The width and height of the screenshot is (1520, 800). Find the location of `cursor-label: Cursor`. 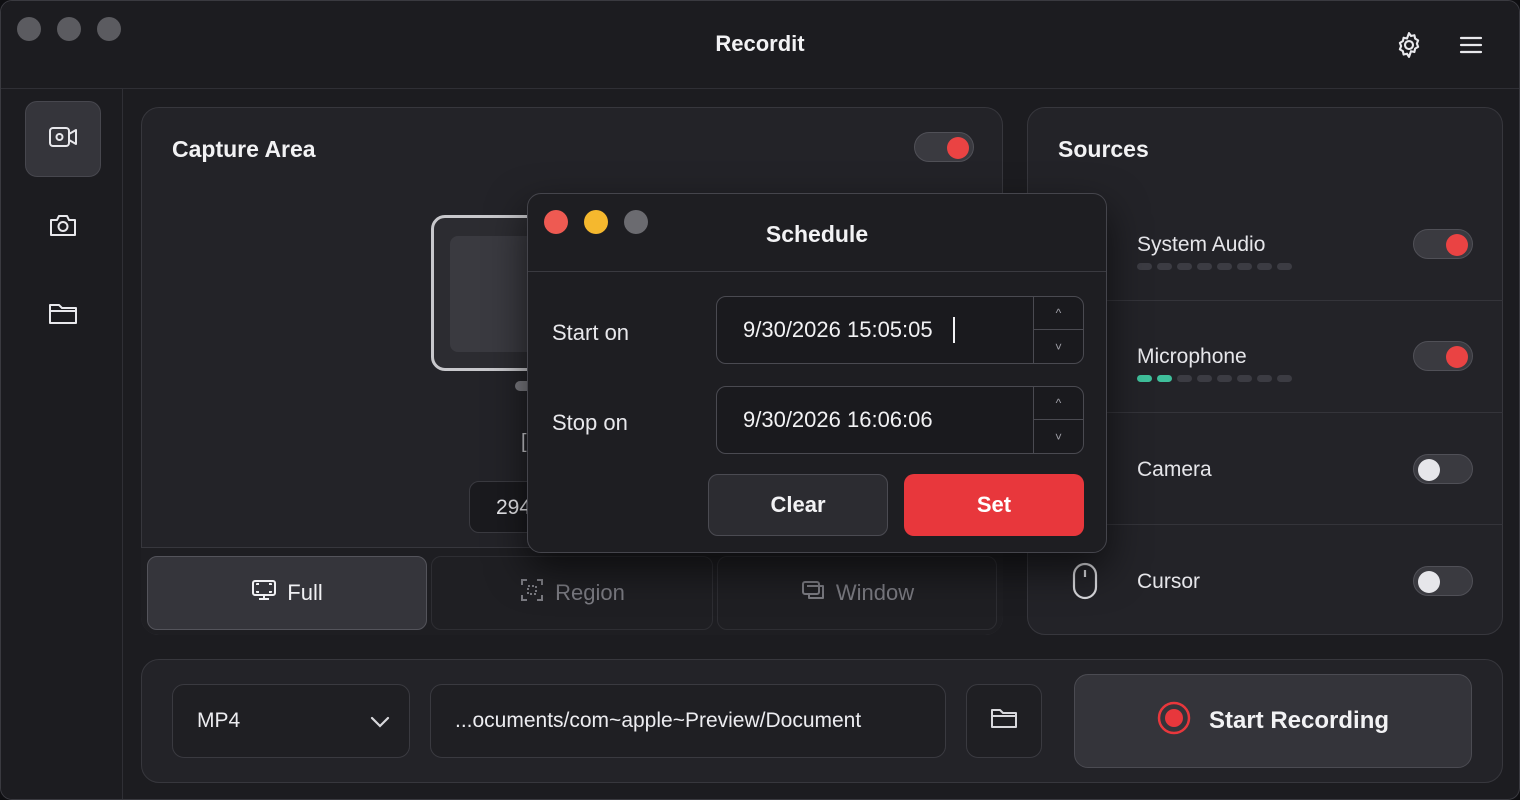

cursor-label: Cursor is located at coordinates (1169, 581).